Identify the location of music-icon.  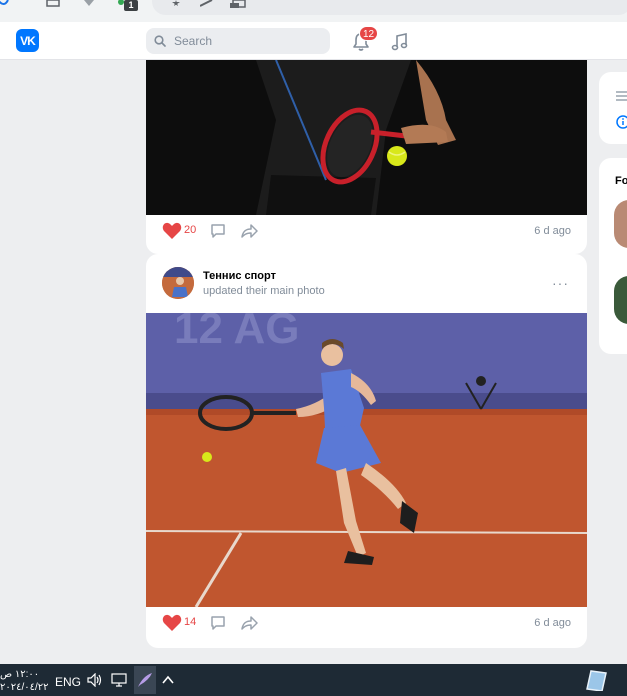
(399, 42).